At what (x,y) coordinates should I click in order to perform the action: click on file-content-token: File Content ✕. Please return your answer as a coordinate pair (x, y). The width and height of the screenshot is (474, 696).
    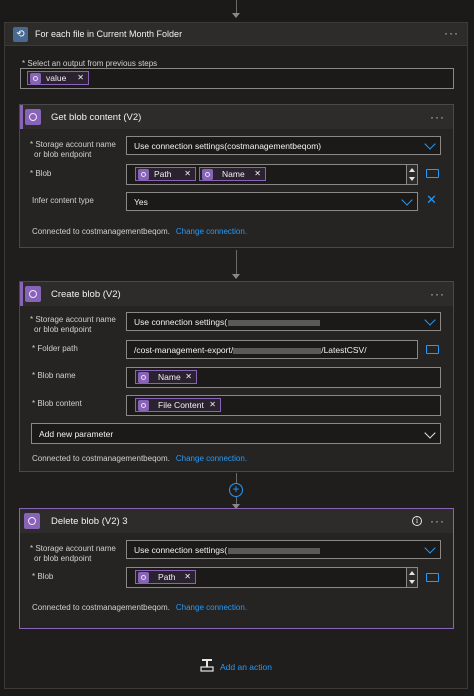
    Looking at the image, I should click on (178, 405).